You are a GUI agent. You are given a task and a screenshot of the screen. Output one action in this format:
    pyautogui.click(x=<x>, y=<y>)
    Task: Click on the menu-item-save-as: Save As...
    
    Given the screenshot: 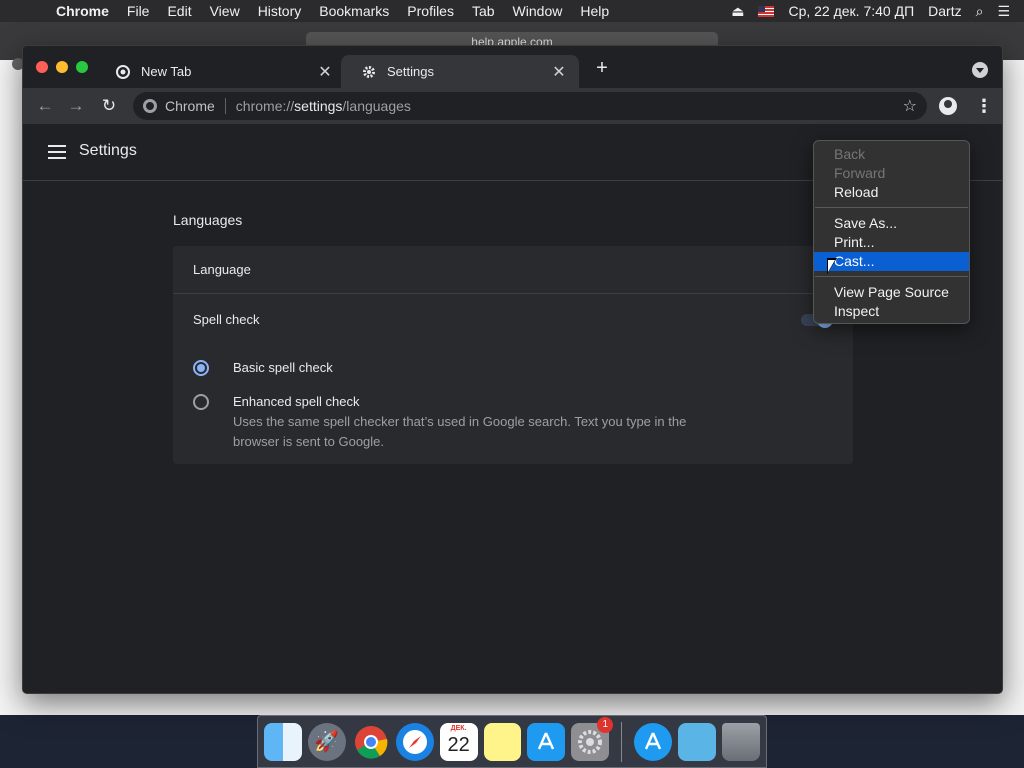 What is the action you would take?
    pyautogui.click(x=891, y=223)
    